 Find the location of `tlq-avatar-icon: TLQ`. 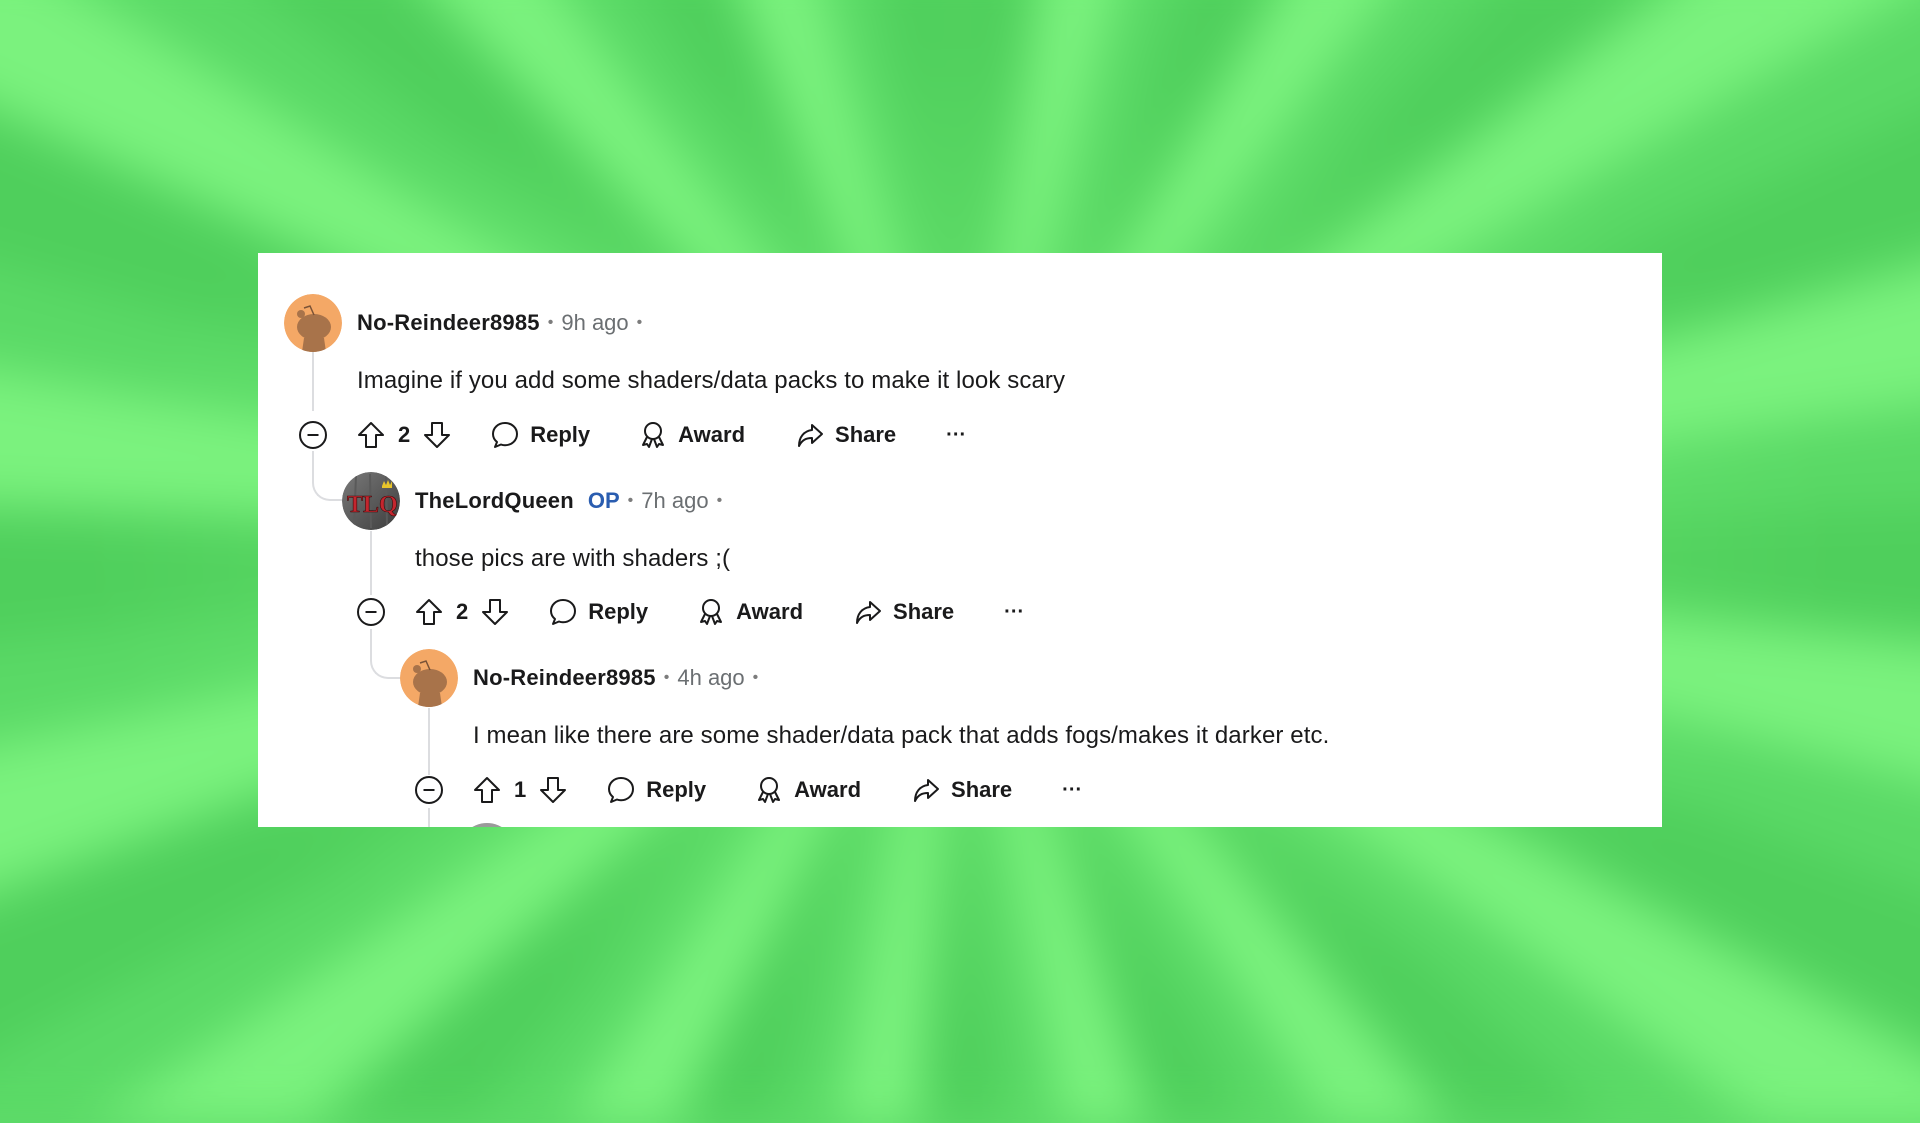

tlq-avatar-icon: TLQ is located at coordinates (371, 501).